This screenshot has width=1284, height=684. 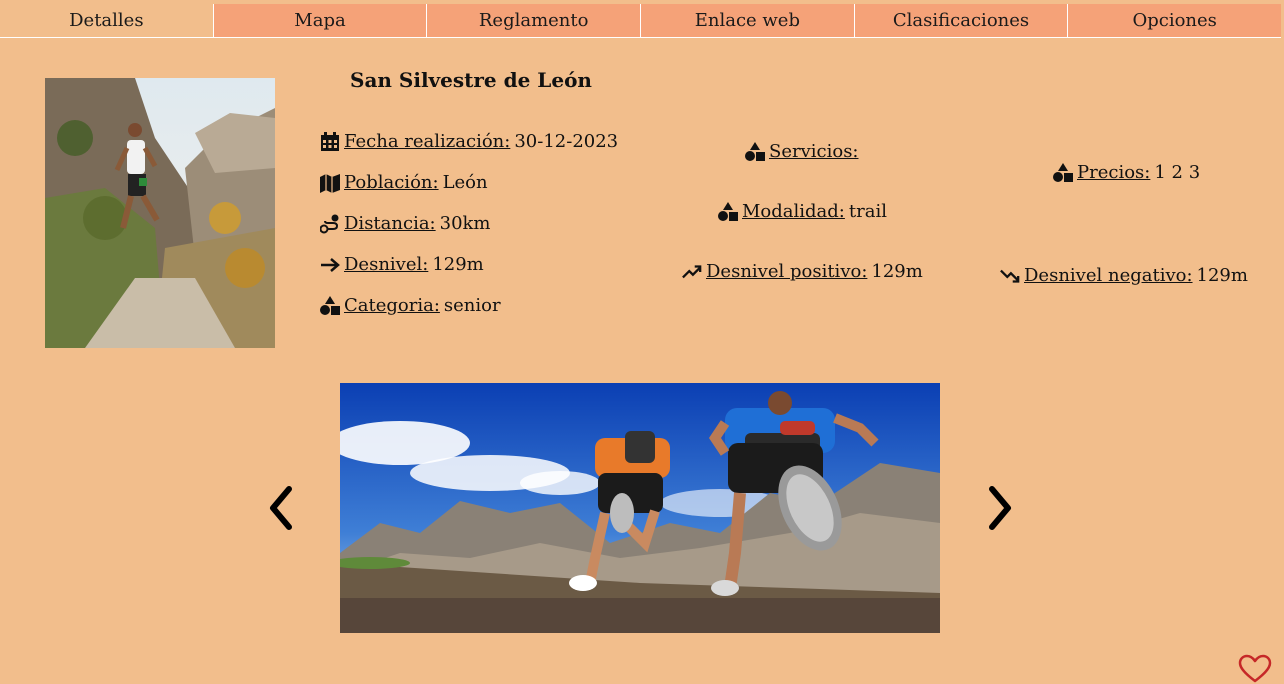 What do you see at coordinates (793, 211) in the screenshot?
I see `modalidad-label: Modalidad:` at bounding box center [793, 211].